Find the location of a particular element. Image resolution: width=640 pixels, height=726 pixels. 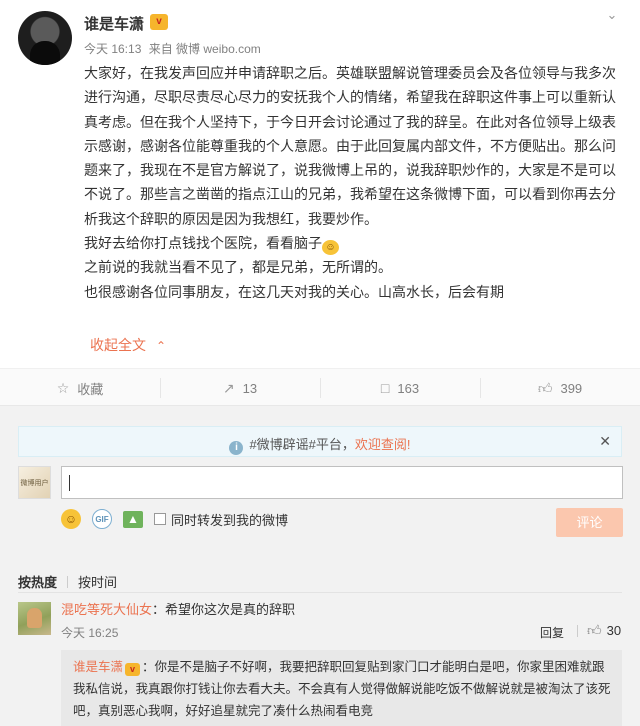

sort-by-hot-tab: 按热度 is located at coordinates (37, 581).